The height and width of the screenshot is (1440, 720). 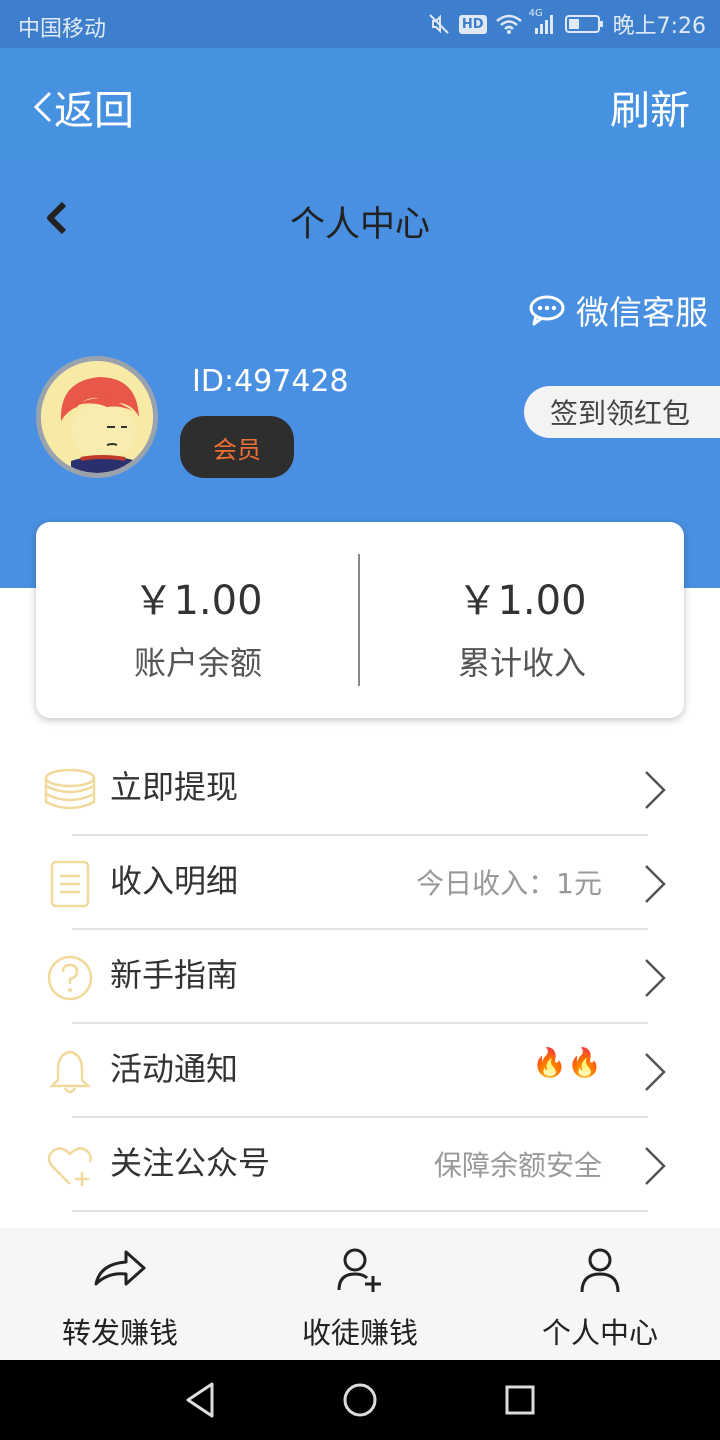 What do you see at coordinates (120, 1294) in the screenshot?
I see `tab-share-earn: 转发赚钱` at bounding box center [120, 1294].